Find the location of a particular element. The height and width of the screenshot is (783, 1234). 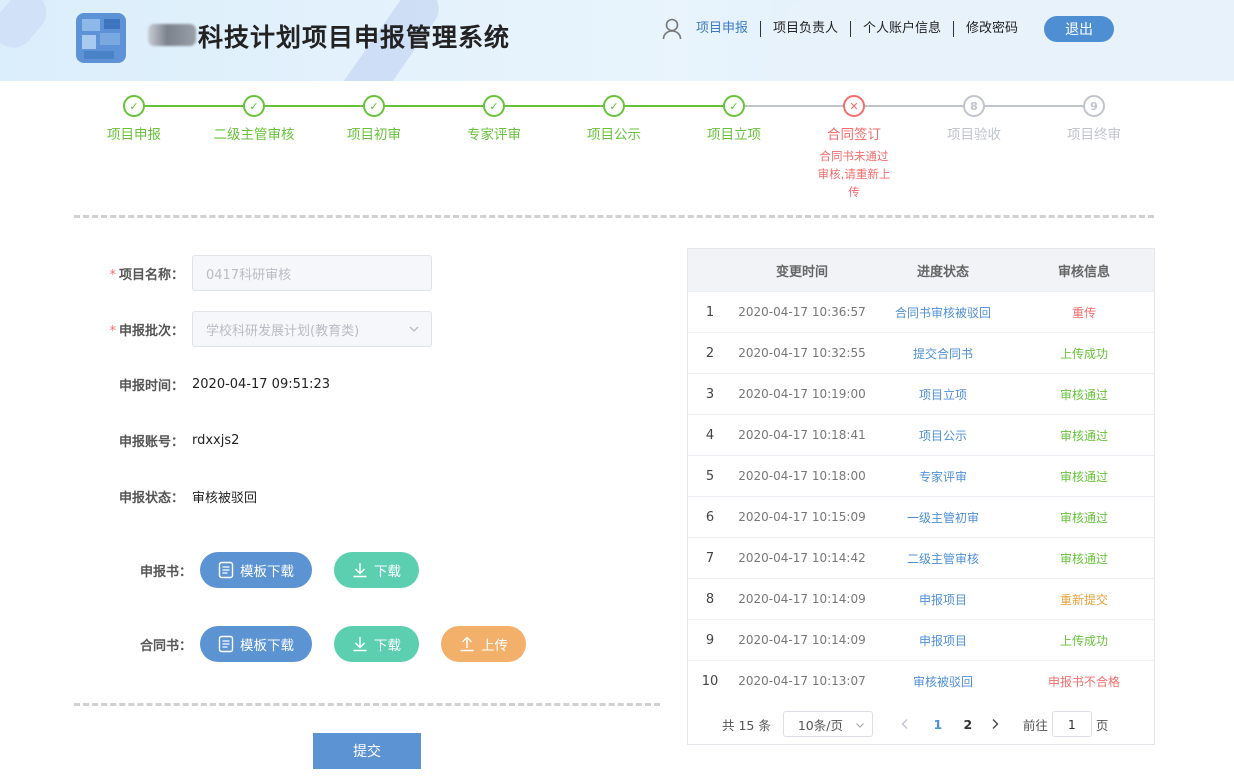

row-time: 2020-04-17 10:19:00 is located at coordinates (802, 394).